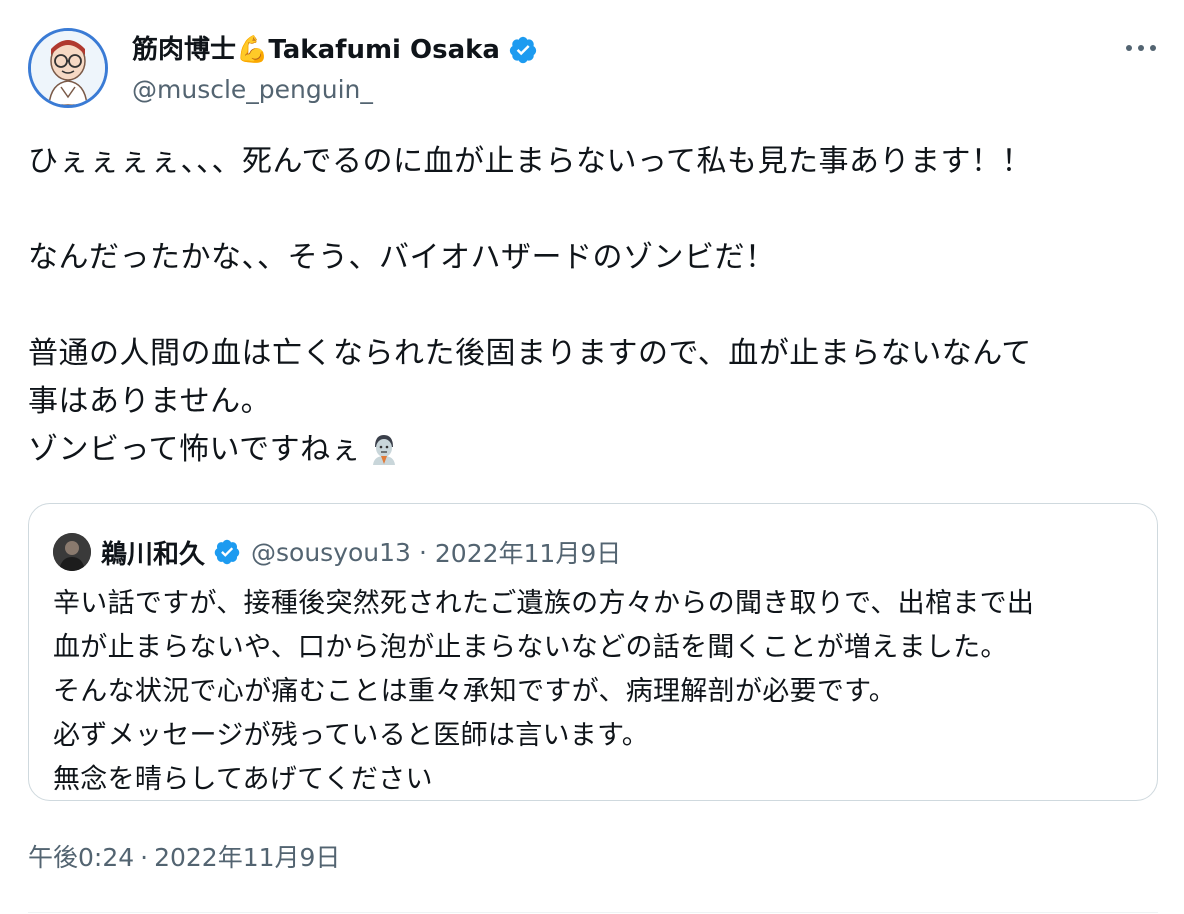 Image resolution: width=1184 pixels, height=914 pixels. What do you see at coordinates (384, 450) in the screenshot?
I see `zombie-emoji-icon` at bounding box center [384, 450].